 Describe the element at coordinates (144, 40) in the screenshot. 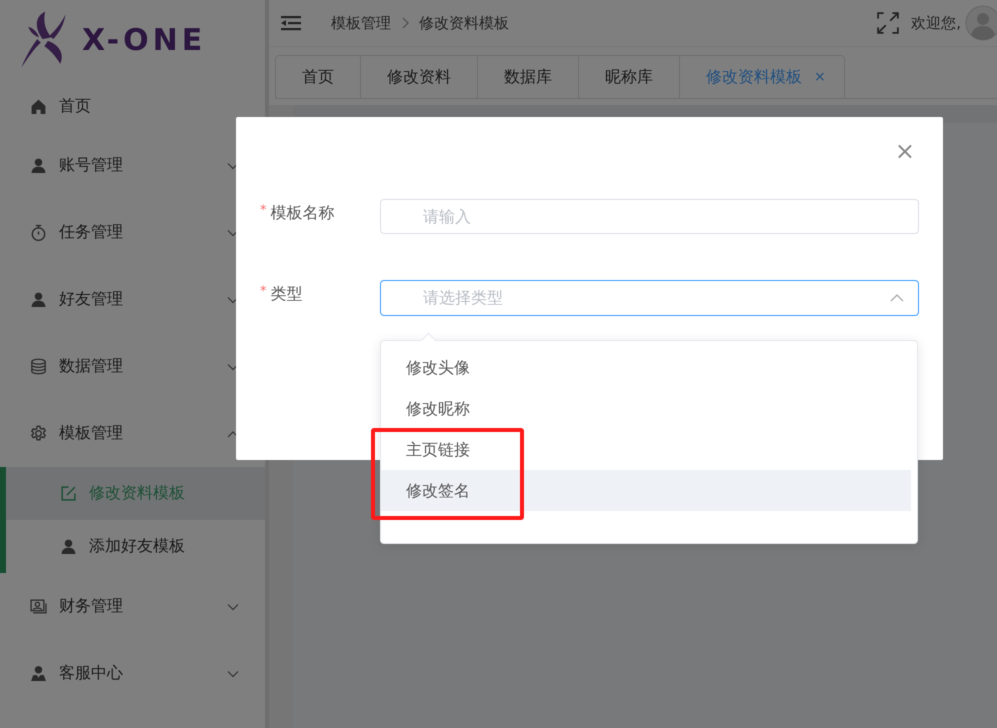

I see `logo-text: X-ONE` at that location.